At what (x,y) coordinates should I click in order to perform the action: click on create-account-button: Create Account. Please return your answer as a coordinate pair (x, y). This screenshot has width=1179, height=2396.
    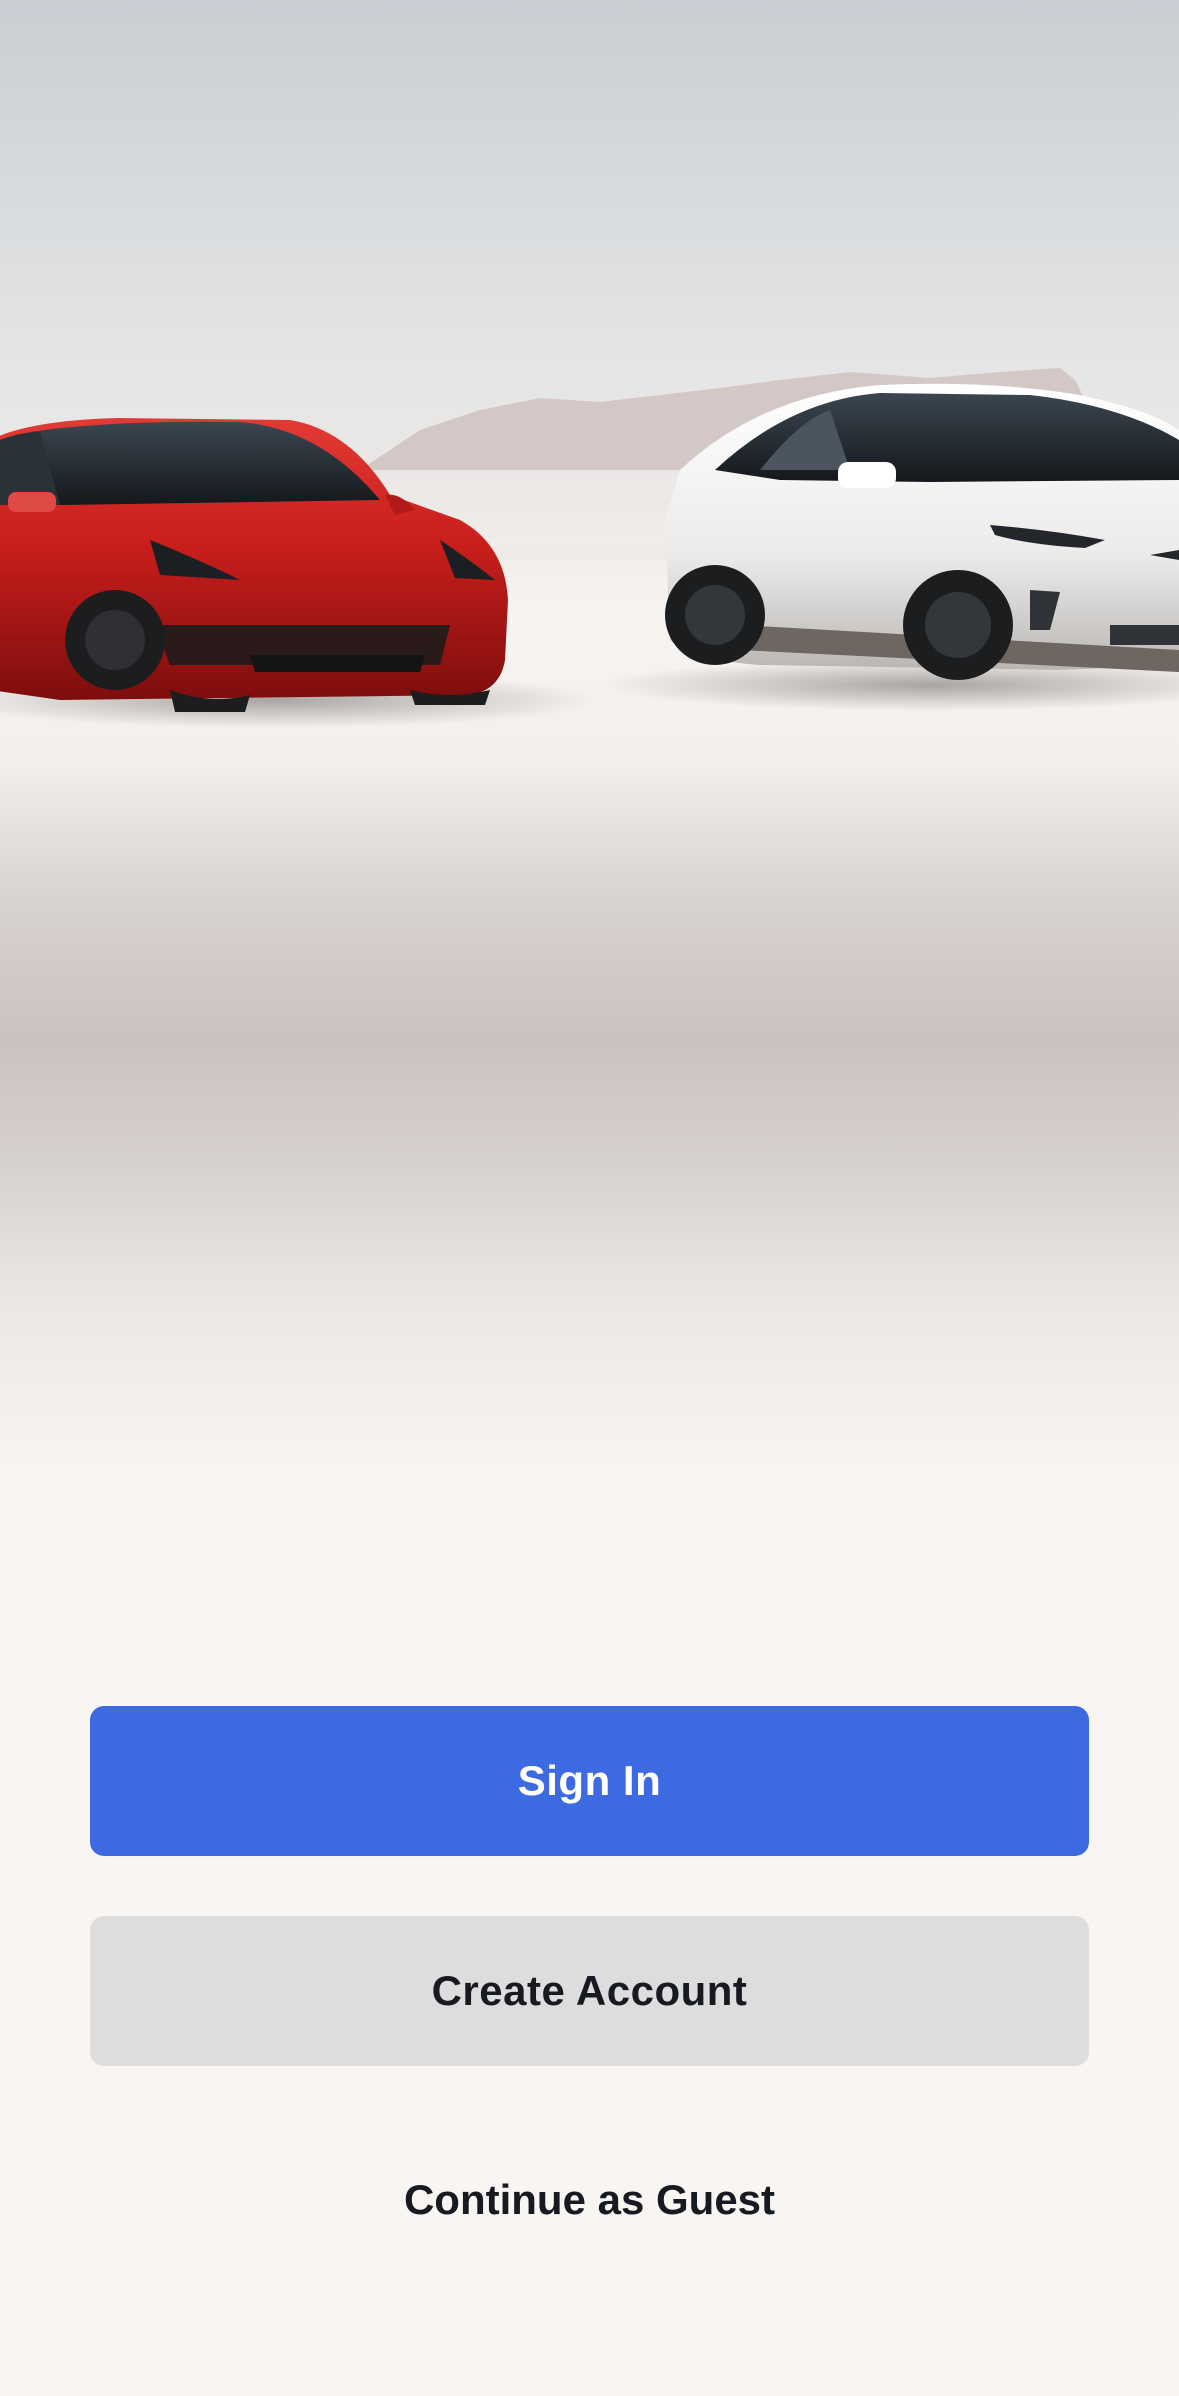
    Looking at the image, I should click on (589, 1991).